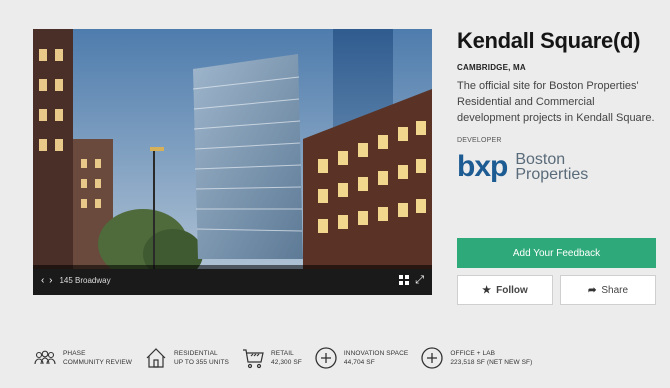  What do you see at coordinates (82, 358) in the screenshot?
I see `stat-phase: PHASE COMMUNITY REVIEW` at bounding box center [82, 358].